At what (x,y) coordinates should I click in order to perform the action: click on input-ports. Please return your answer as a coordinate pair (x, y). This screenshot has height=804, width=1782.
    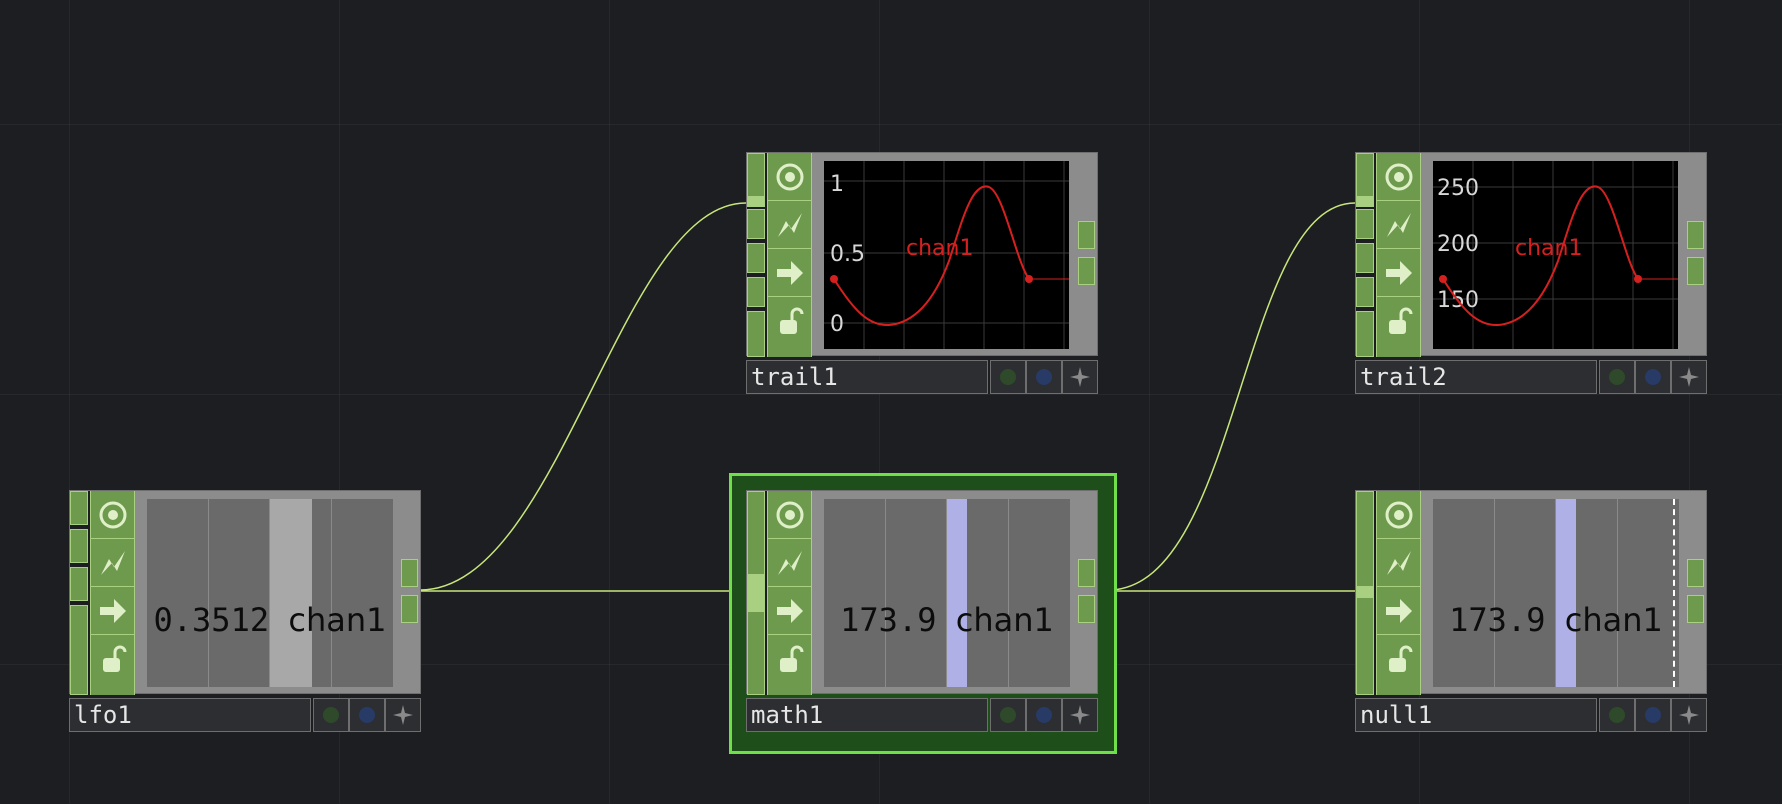
    Looking at the image, I should click on (1366, 593).